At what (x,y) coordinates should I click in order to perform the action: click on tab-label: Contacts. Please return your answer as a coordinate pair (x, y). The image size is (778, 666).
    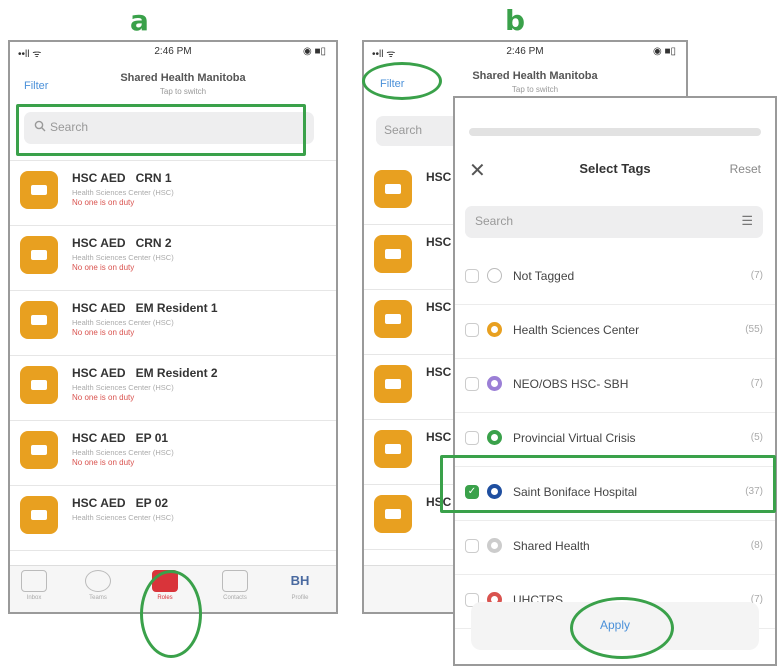
    Looking at the image, I should click on (235, 598).